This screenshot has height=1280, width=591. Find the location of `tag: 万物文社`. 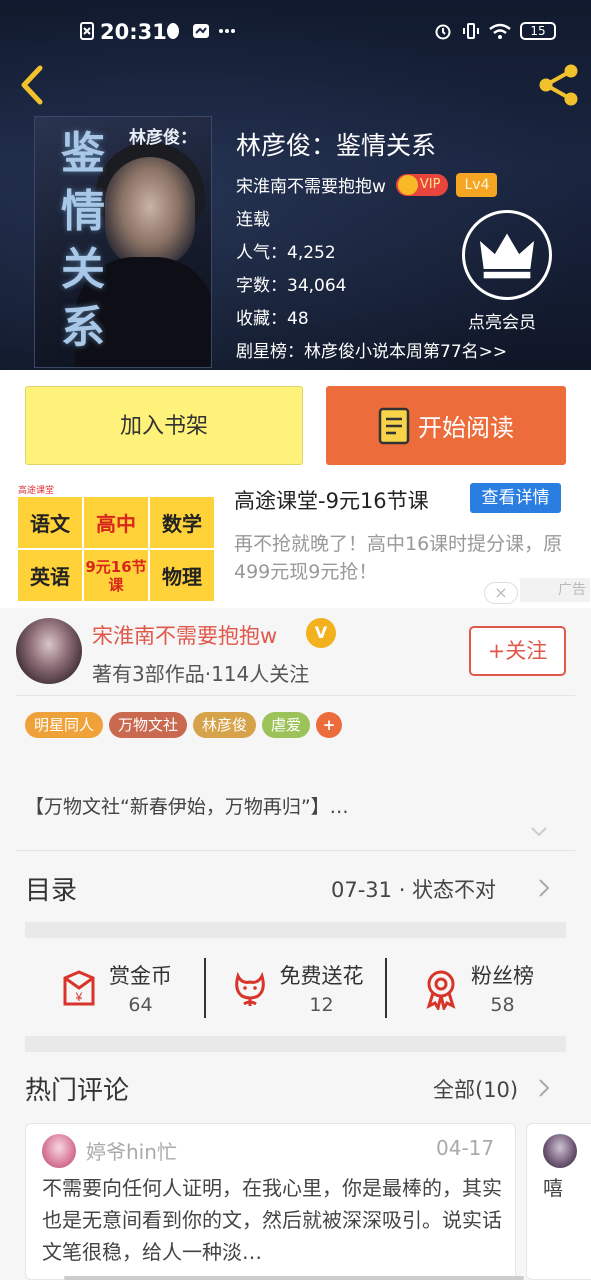

tag: 万物文社 is located at coordinates (148, 725).